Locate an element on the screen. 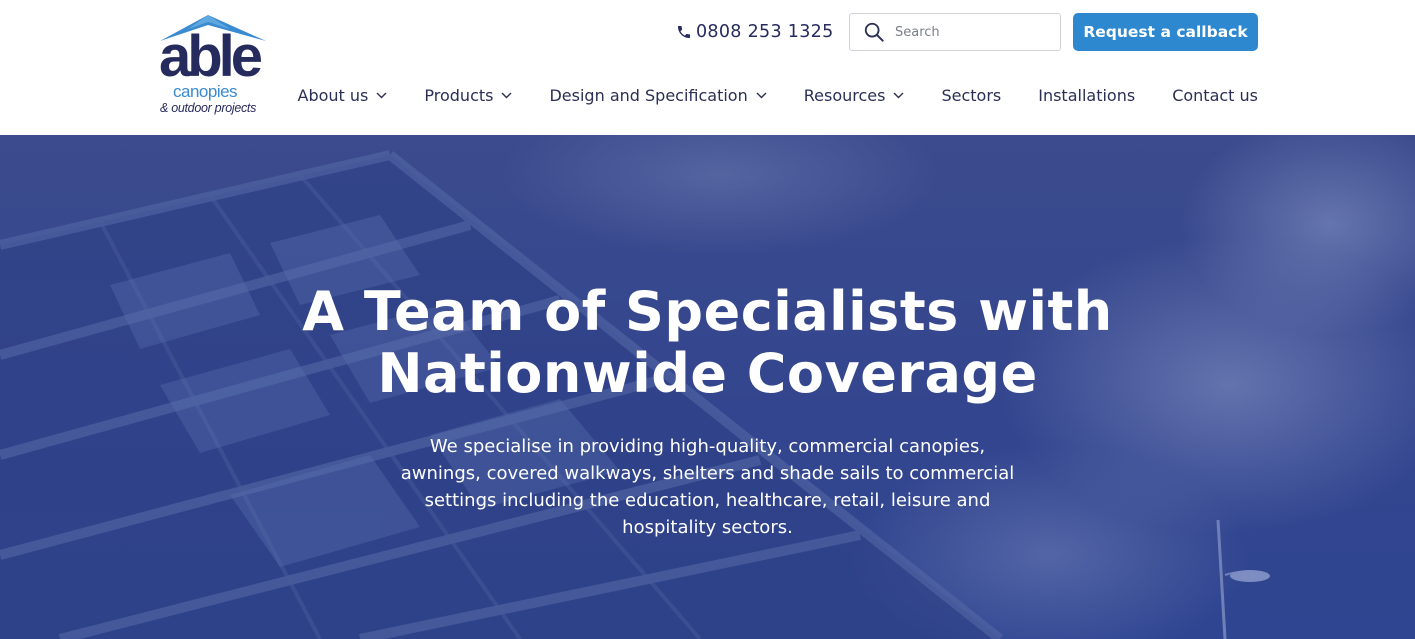 The image size is (1415, 639). request-callback-button: Request a callback is located at coordinates (1165, 32).